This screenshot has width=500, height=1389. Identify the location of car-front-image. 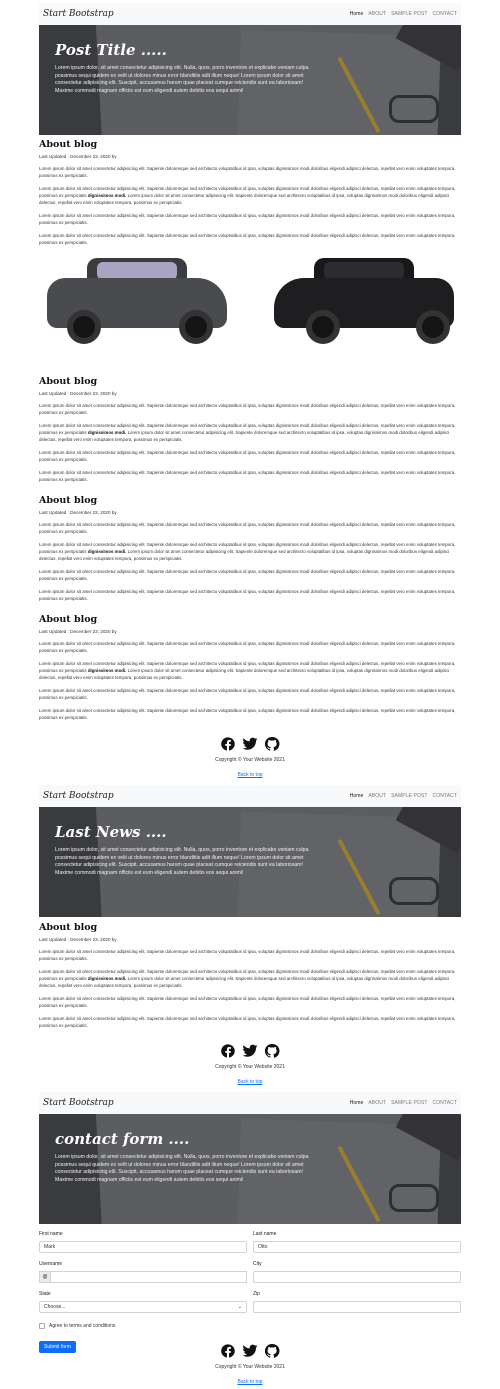
(136, 302).